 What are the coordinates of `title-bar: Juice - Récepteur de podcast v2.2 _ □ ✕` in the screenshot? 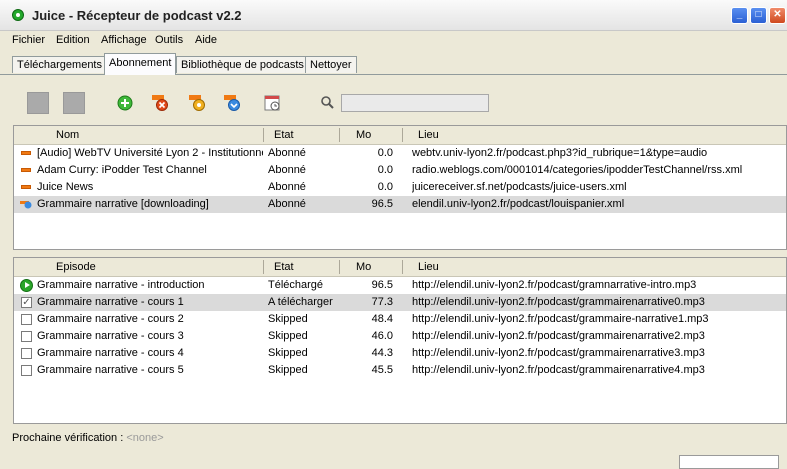 It's located at (393, 15).